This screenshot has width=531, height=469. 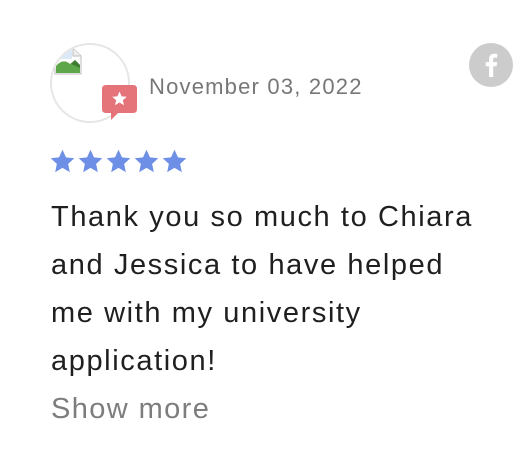 I want to click on broken-image-icon, so click(x=68, y=61).